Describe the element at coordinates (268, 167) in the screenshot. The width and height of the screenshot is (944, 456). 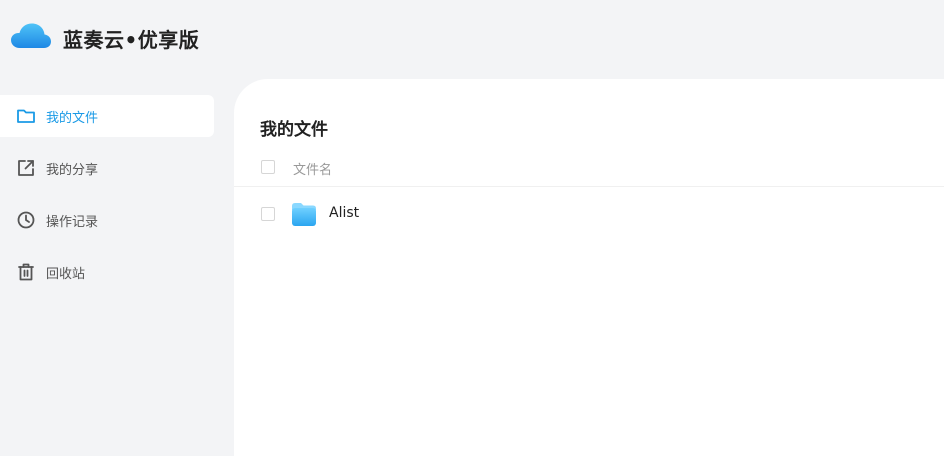
I see `select-all-checkbox` at that location.